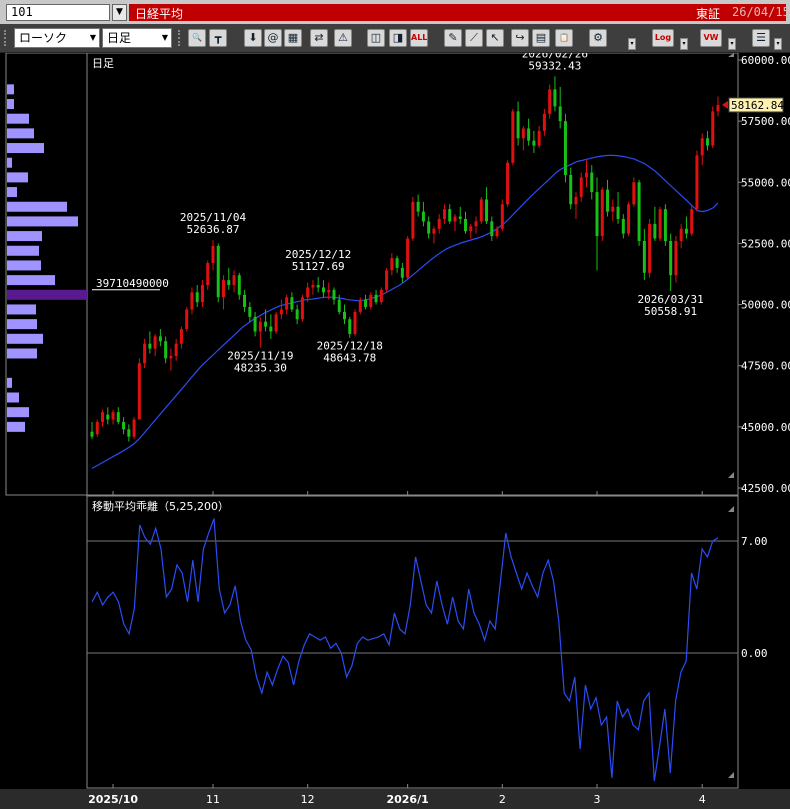 This screenshot has height=809, width=790. I want to click on vwap-icon: VW, so click(711, 38).